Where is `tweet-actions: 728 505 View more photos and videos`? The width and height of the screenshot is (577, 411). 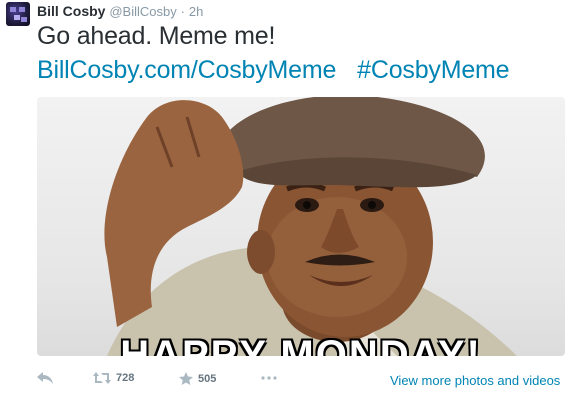 tweet-actions: 728 505 View more photos and videos is located at coordinates (307, 381).